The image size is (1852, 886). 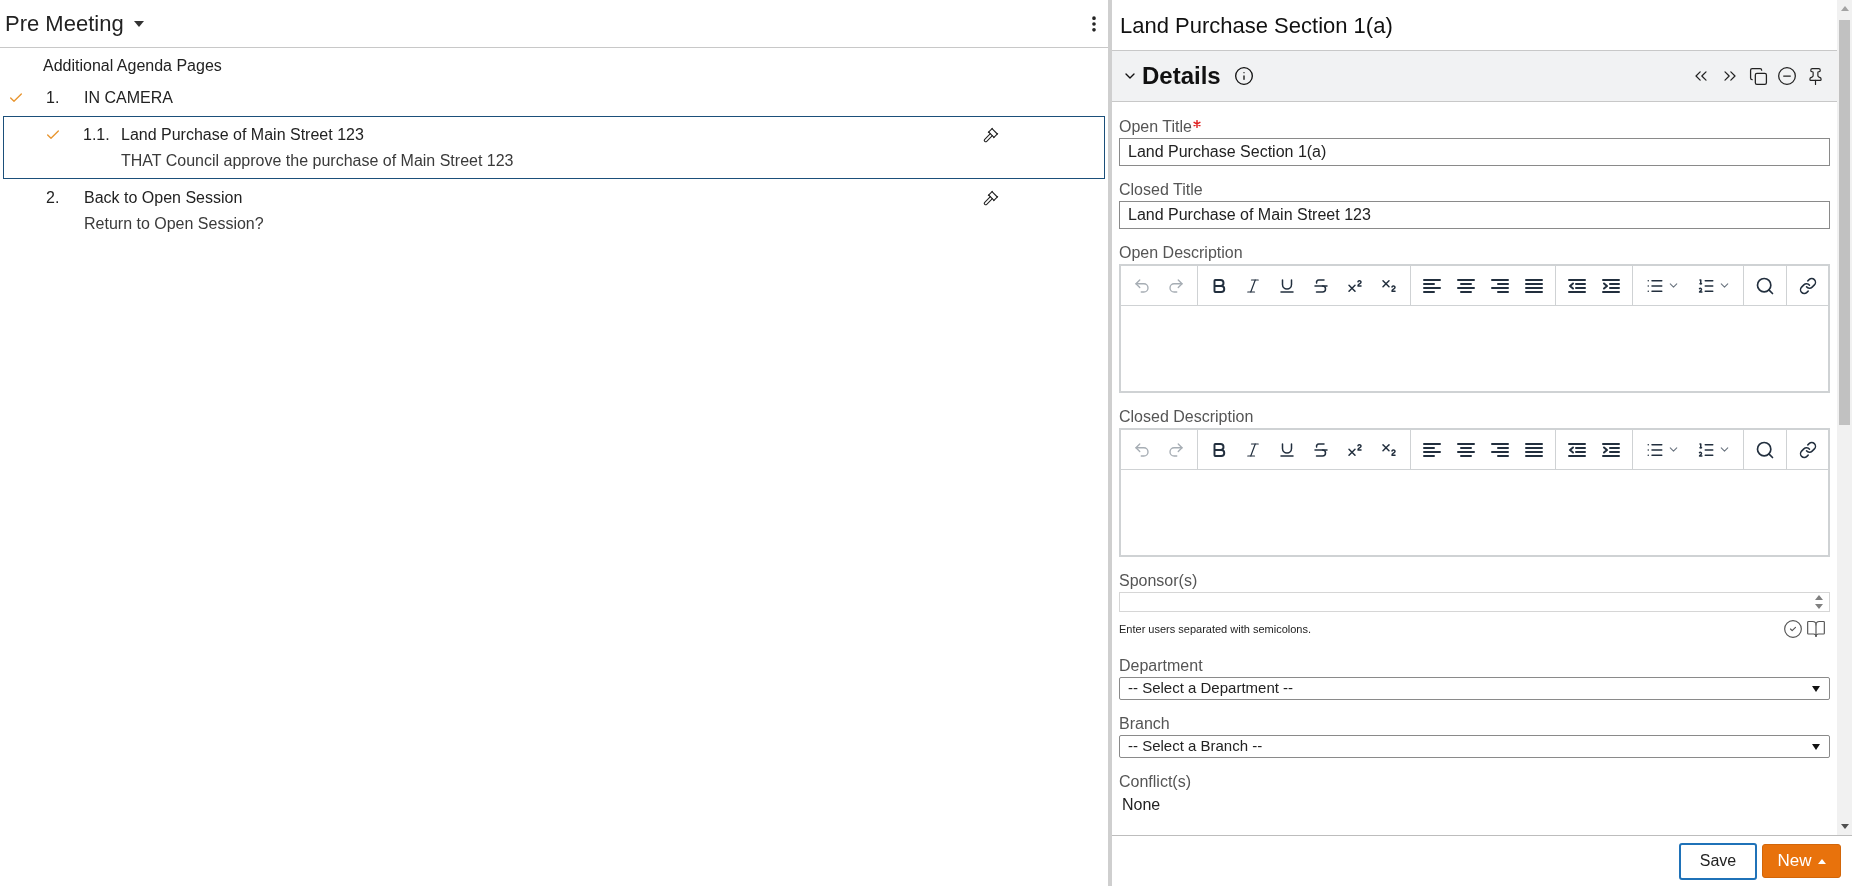 I want to click on scroll-down-arrow-icon, so click(x=1844, y=826).